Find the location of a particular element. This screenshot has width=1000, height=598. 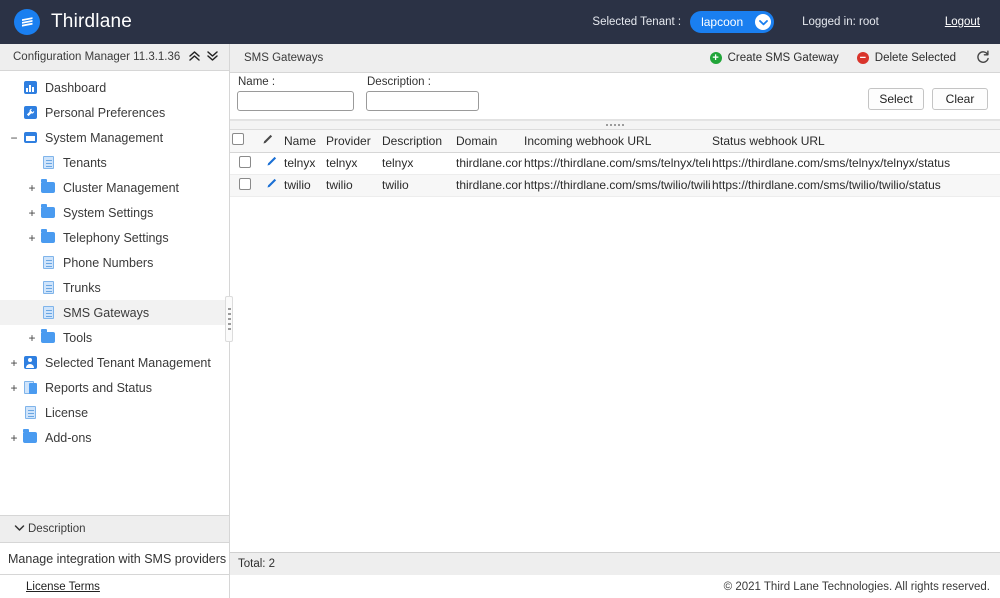

row-select-cell is located at coordinates (245, 163).